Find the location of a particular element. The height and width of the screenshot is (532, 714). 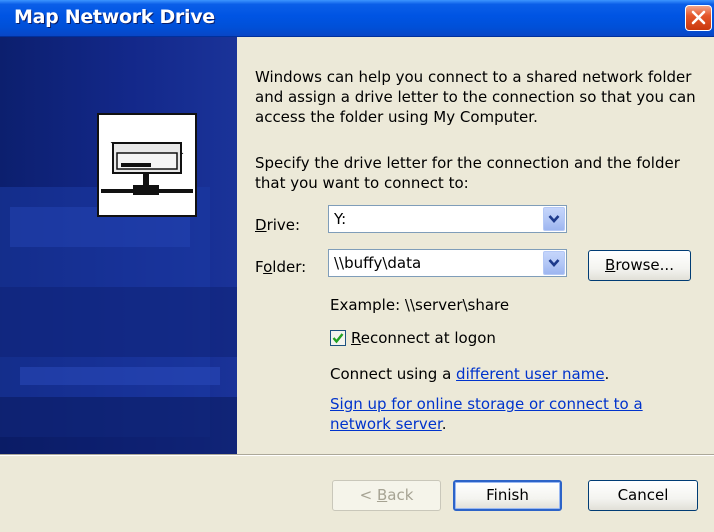

finish-button: Finish is located at coordinates (507, 495).